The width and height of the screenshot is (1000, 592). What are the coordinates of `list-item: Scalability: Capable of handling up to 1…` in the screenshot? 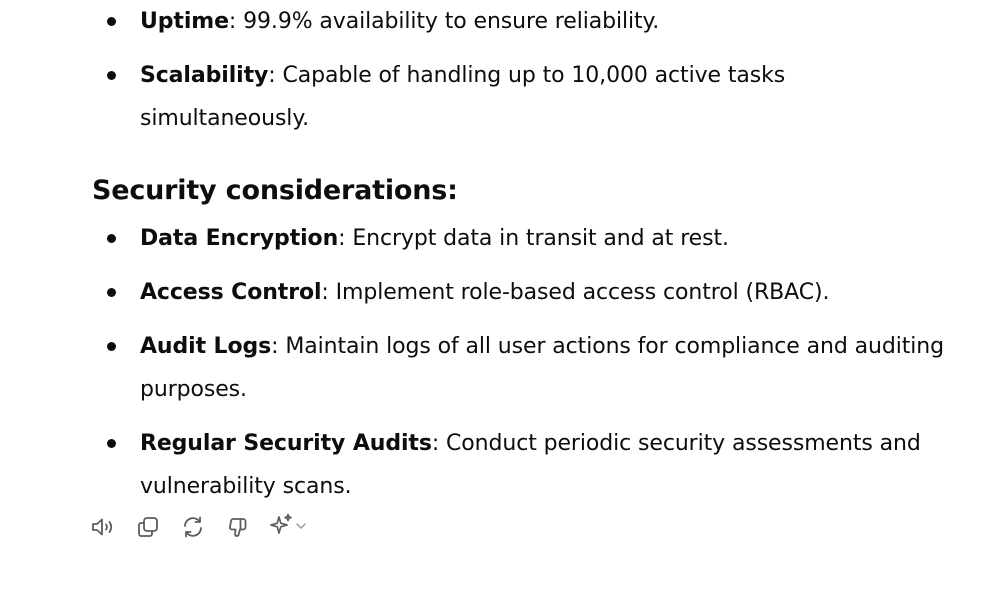 It's located at (522, 97).